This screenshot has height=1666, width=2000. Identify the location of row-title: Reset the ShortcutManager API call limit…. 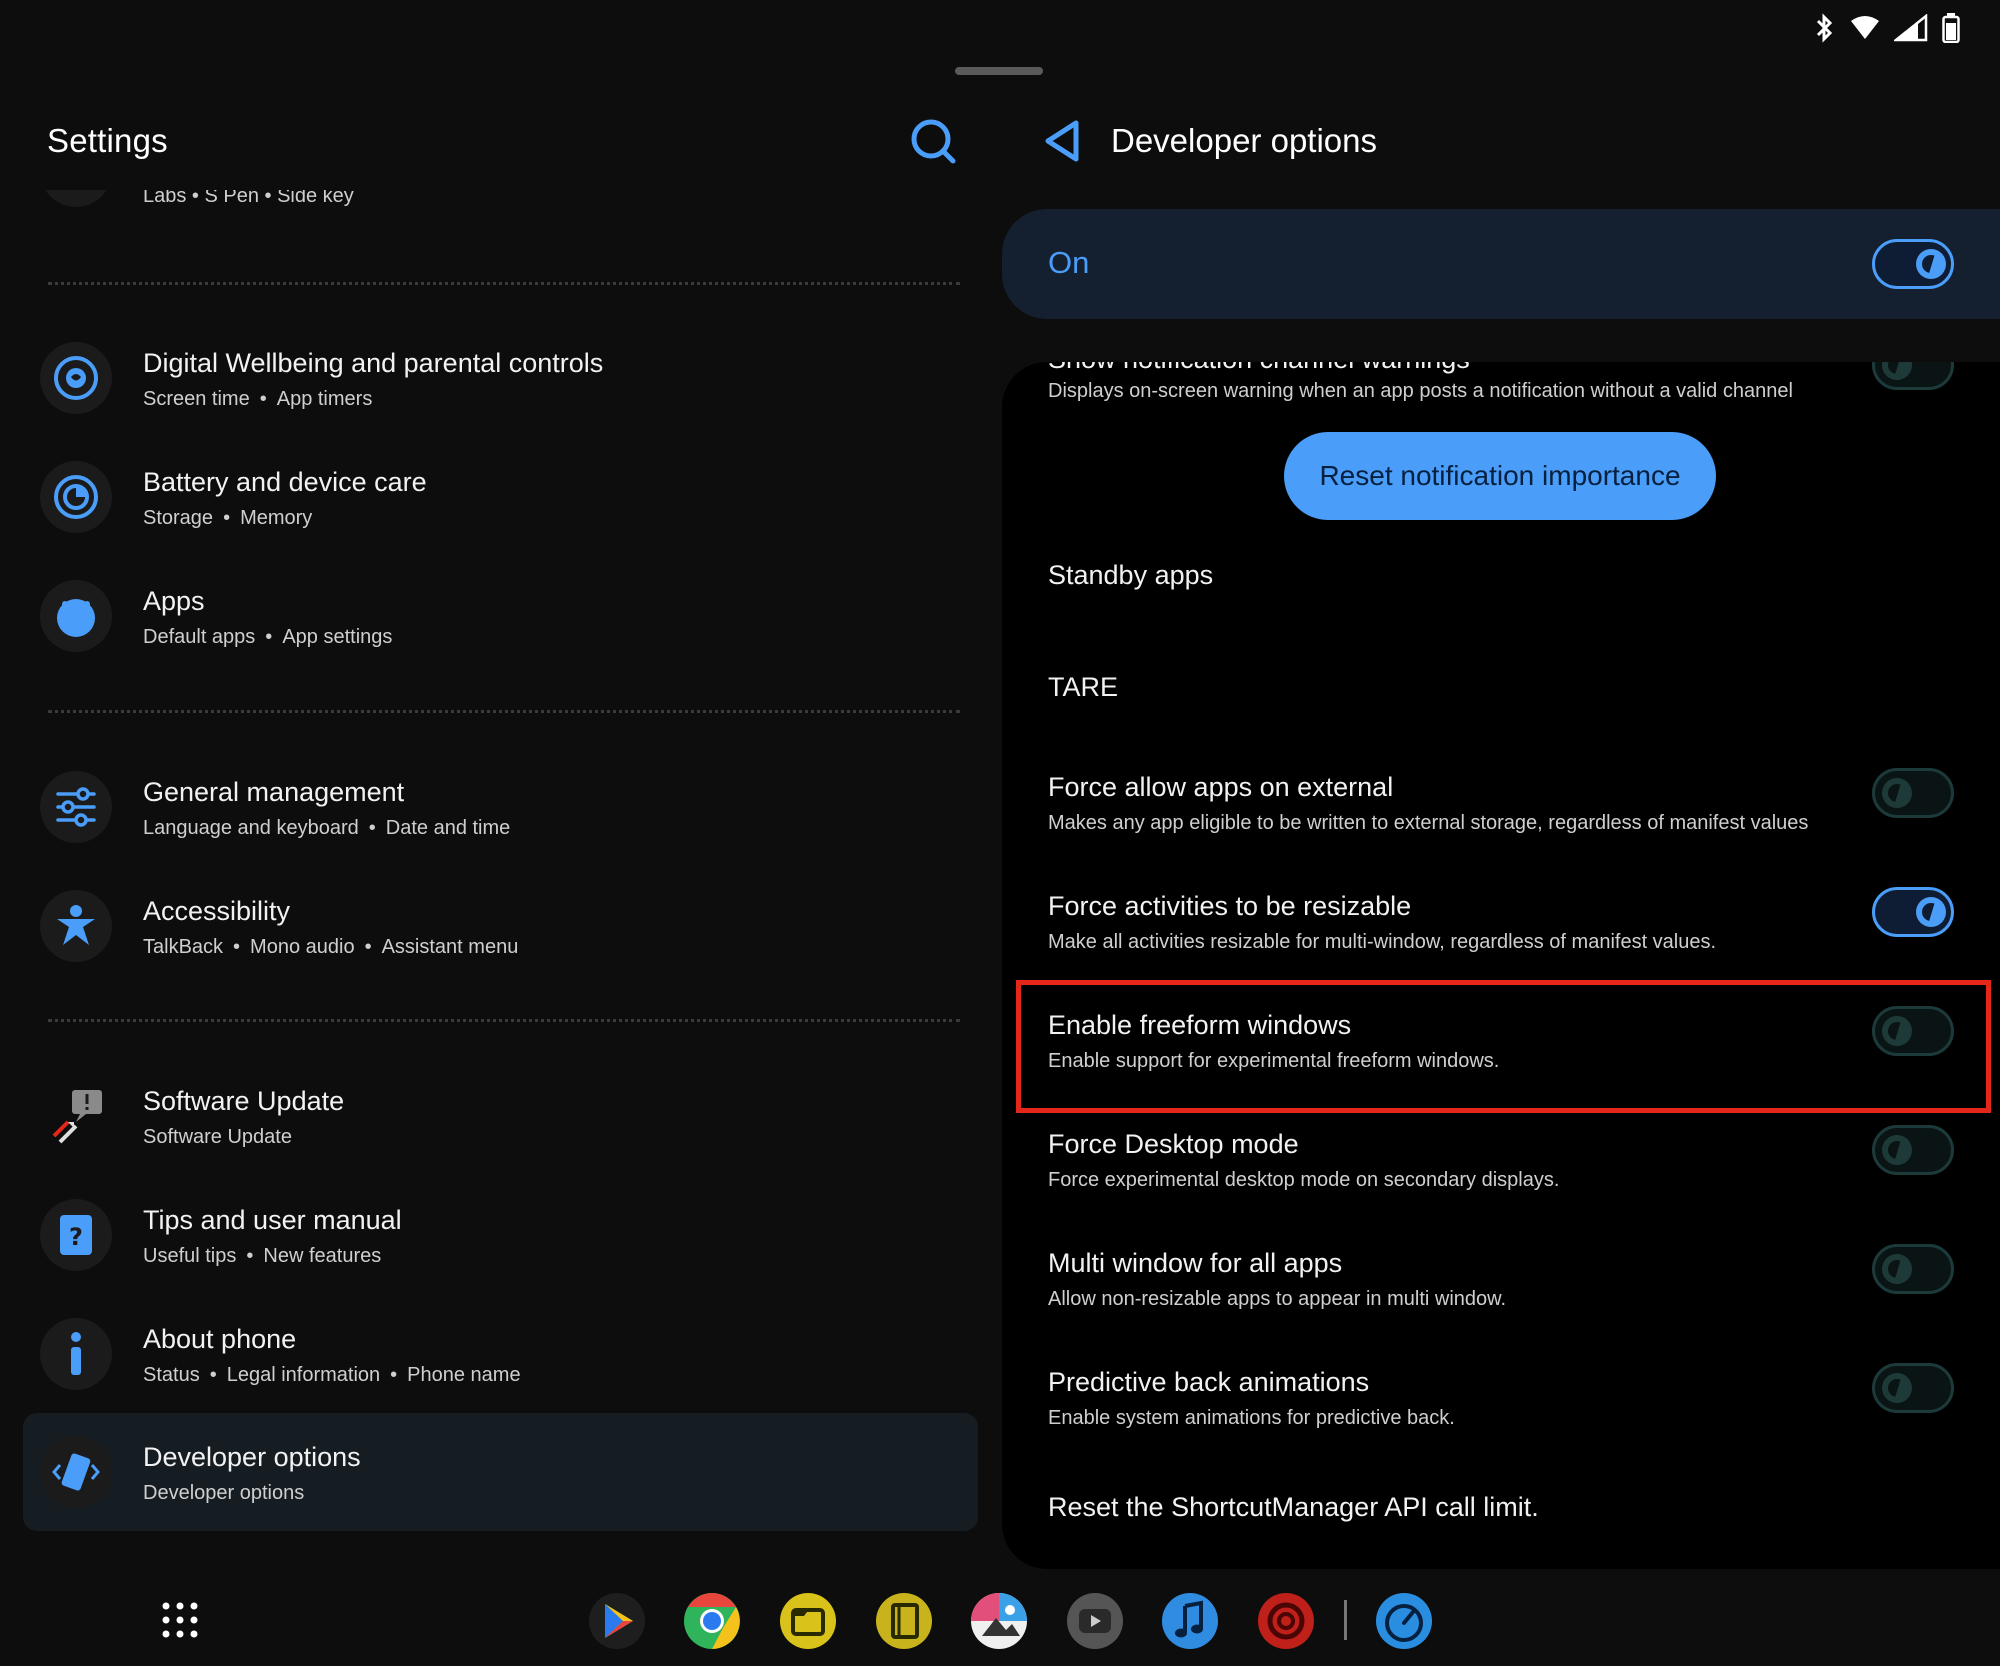
(1293, 1507).